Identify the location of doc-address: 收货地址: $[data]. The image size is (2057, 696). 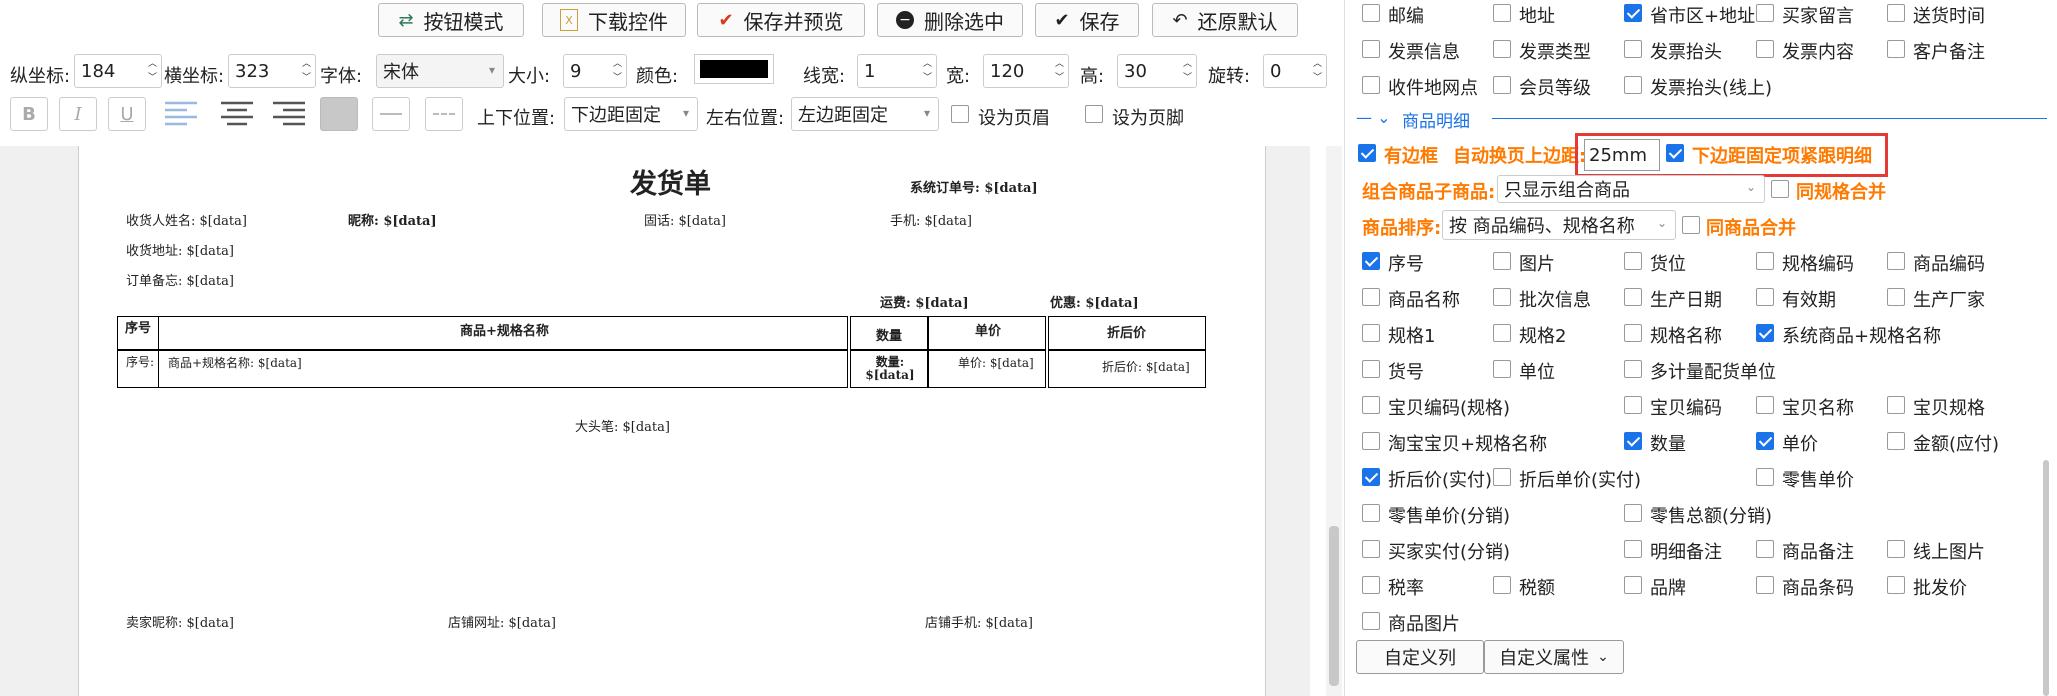
(180, 249).